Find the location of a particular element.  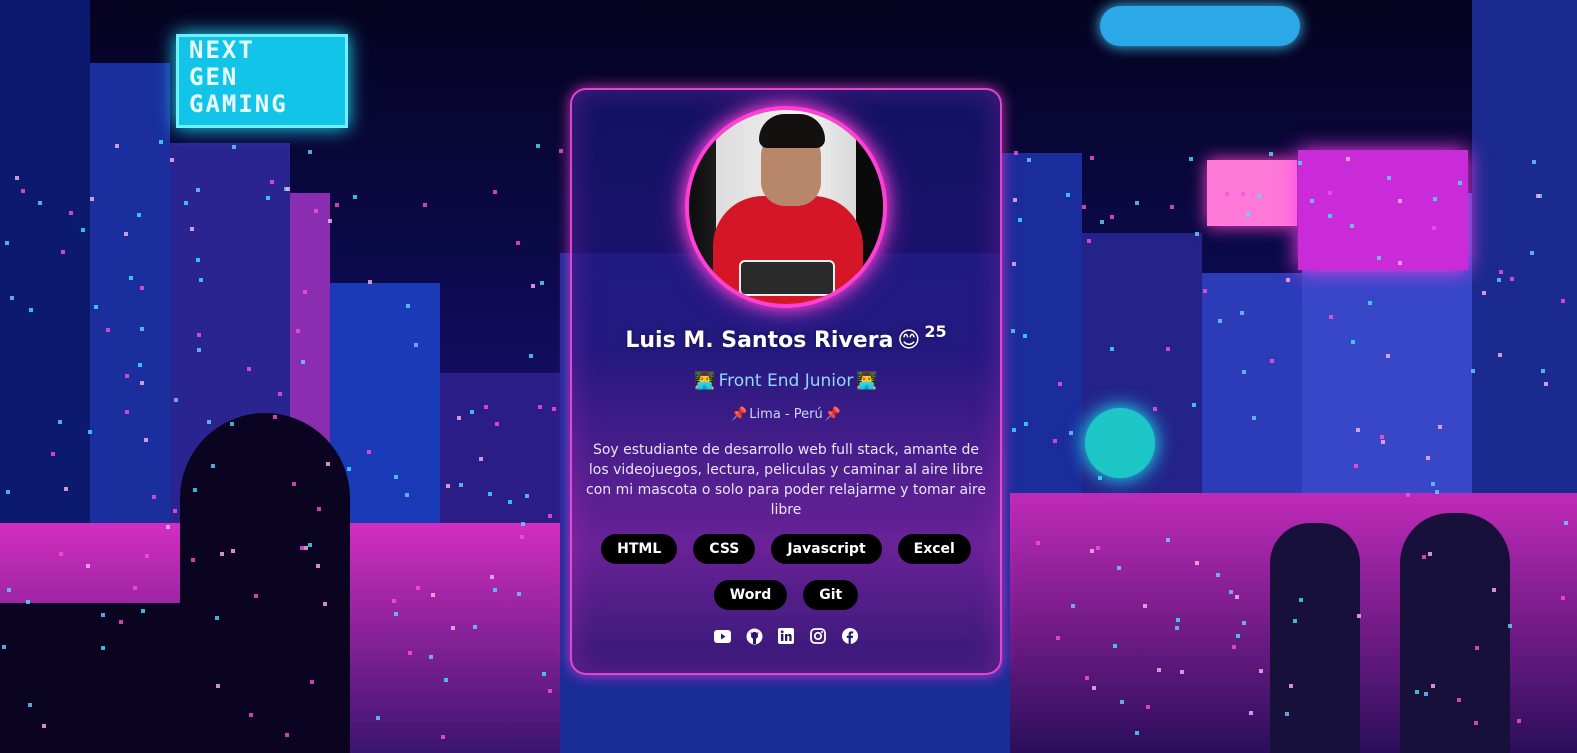

neon-sign-gamepad is located at coordinates (1252, 193).